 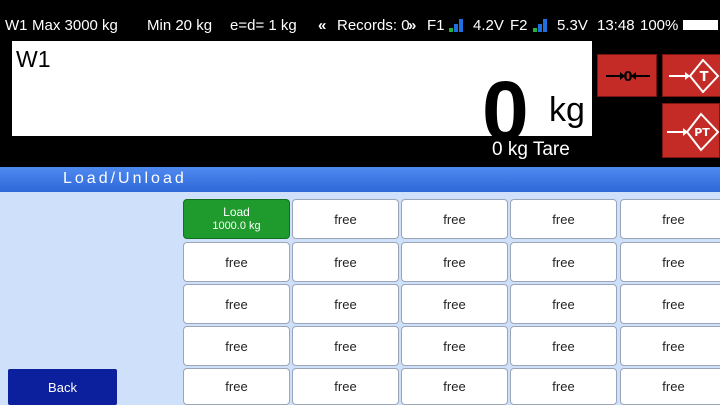 What do you see at coordinates (16, 25) in the screenshot?
I see `scale-name: W1` at bounding box center [16, 25].